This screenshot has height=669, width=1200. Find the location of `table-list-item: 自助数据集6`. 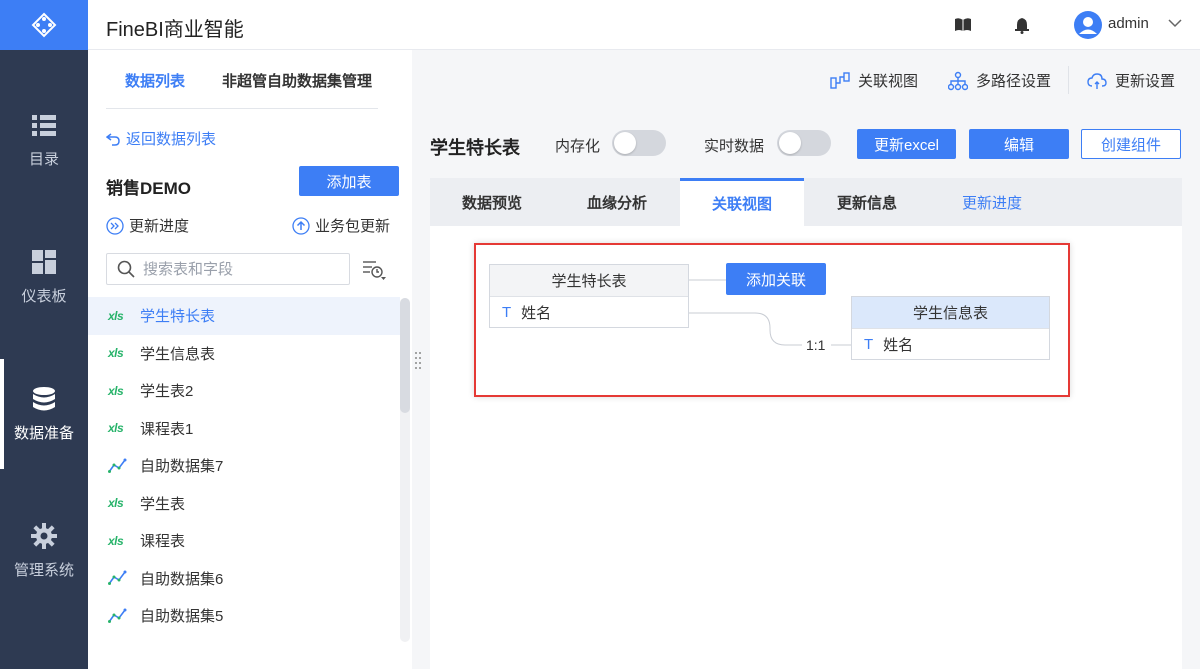

table-list-item: 自助数据集6 is located at coordinates (244, 579).